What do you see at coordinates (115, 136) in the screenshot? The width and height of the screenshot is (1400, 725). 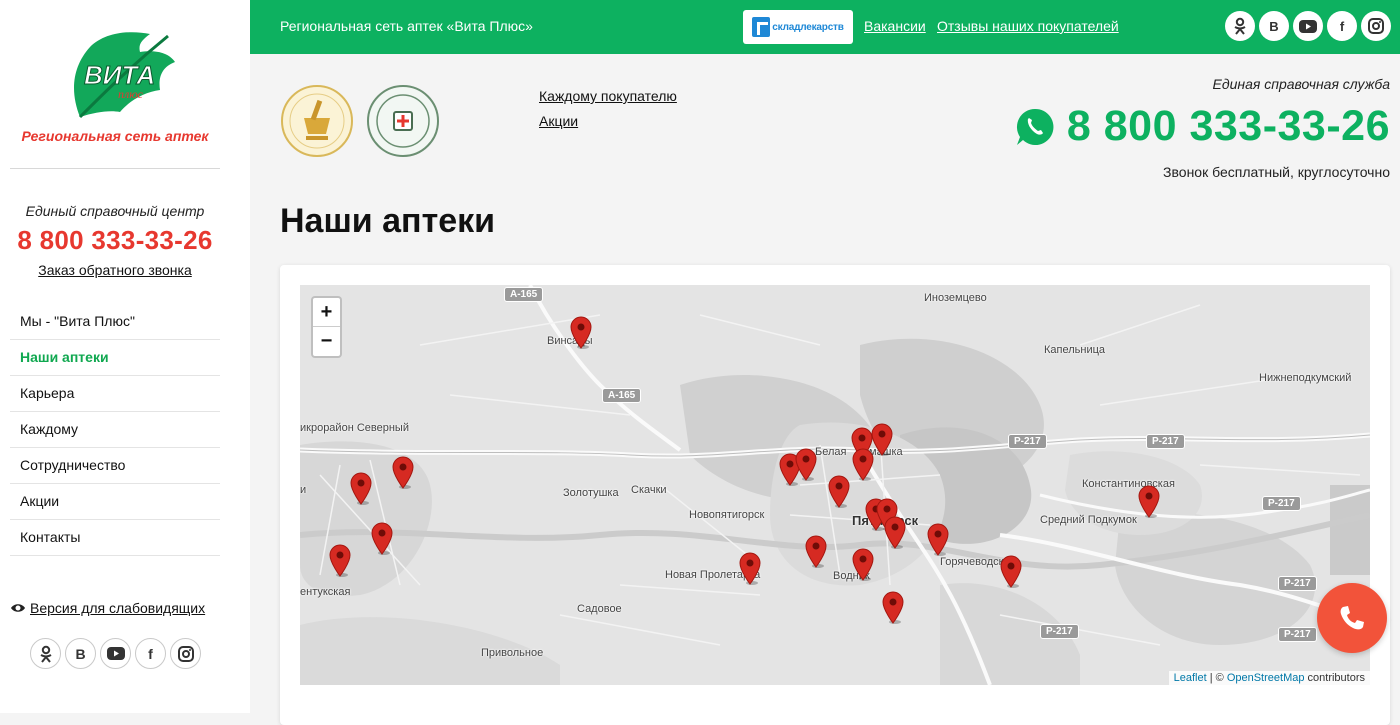 I see `tagline: Региональная сеть аптек` at bounding box center [115, 136].